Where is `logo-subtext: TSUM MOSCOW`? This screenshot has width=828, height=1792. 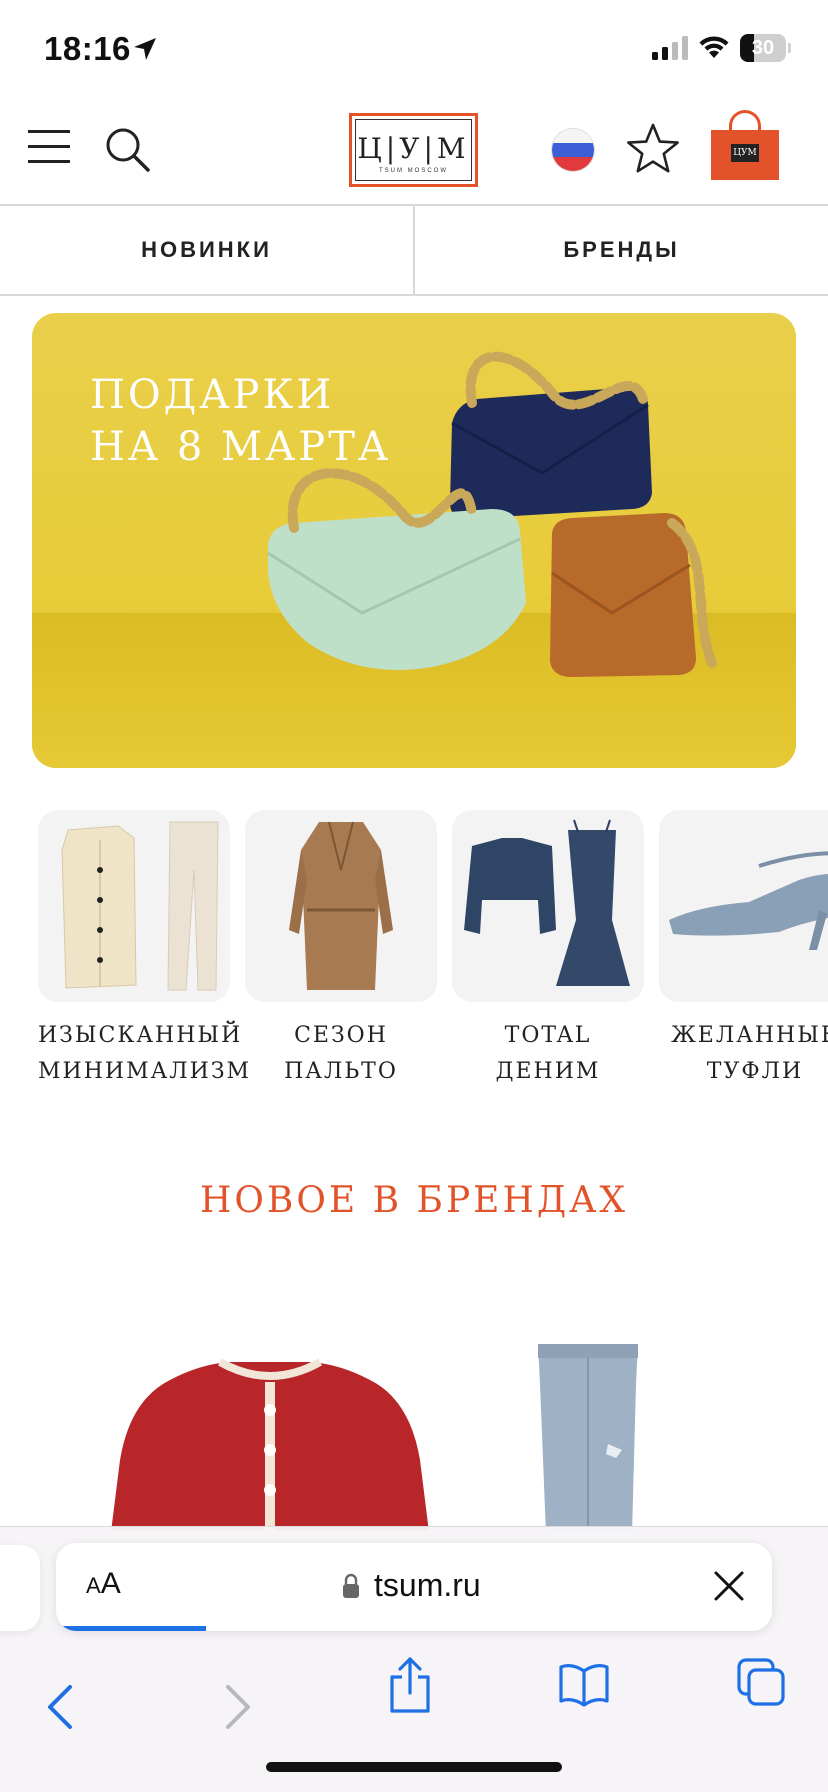
logo-subtext: TSUM MOSCOW is located at coordinates (413, 171).